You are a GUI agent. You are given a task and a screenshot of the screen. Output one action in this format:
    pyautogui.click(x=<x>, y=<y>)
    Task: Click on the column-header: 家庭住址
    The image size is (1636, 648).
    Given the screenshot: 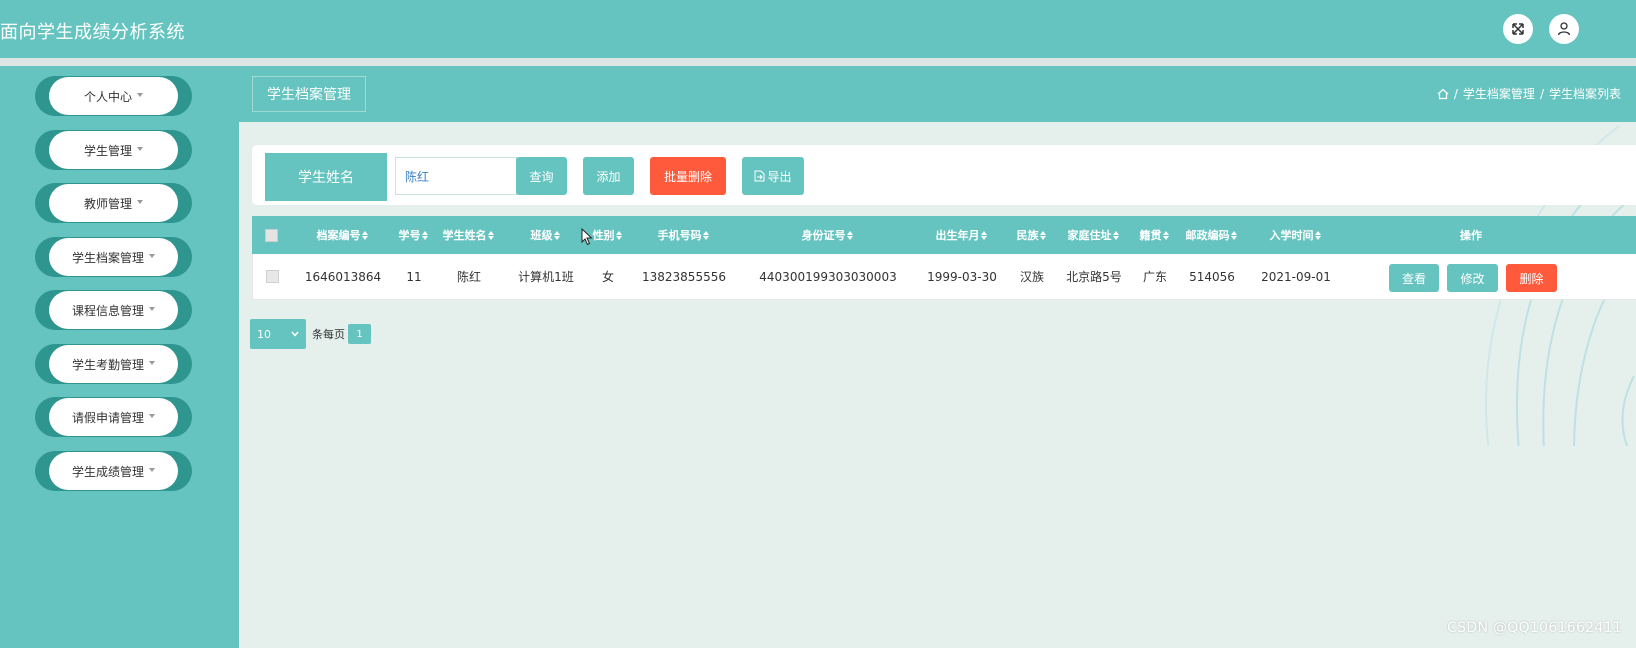 What is the action you would take?
    pyautogui.click(x=1093, y=235)
    